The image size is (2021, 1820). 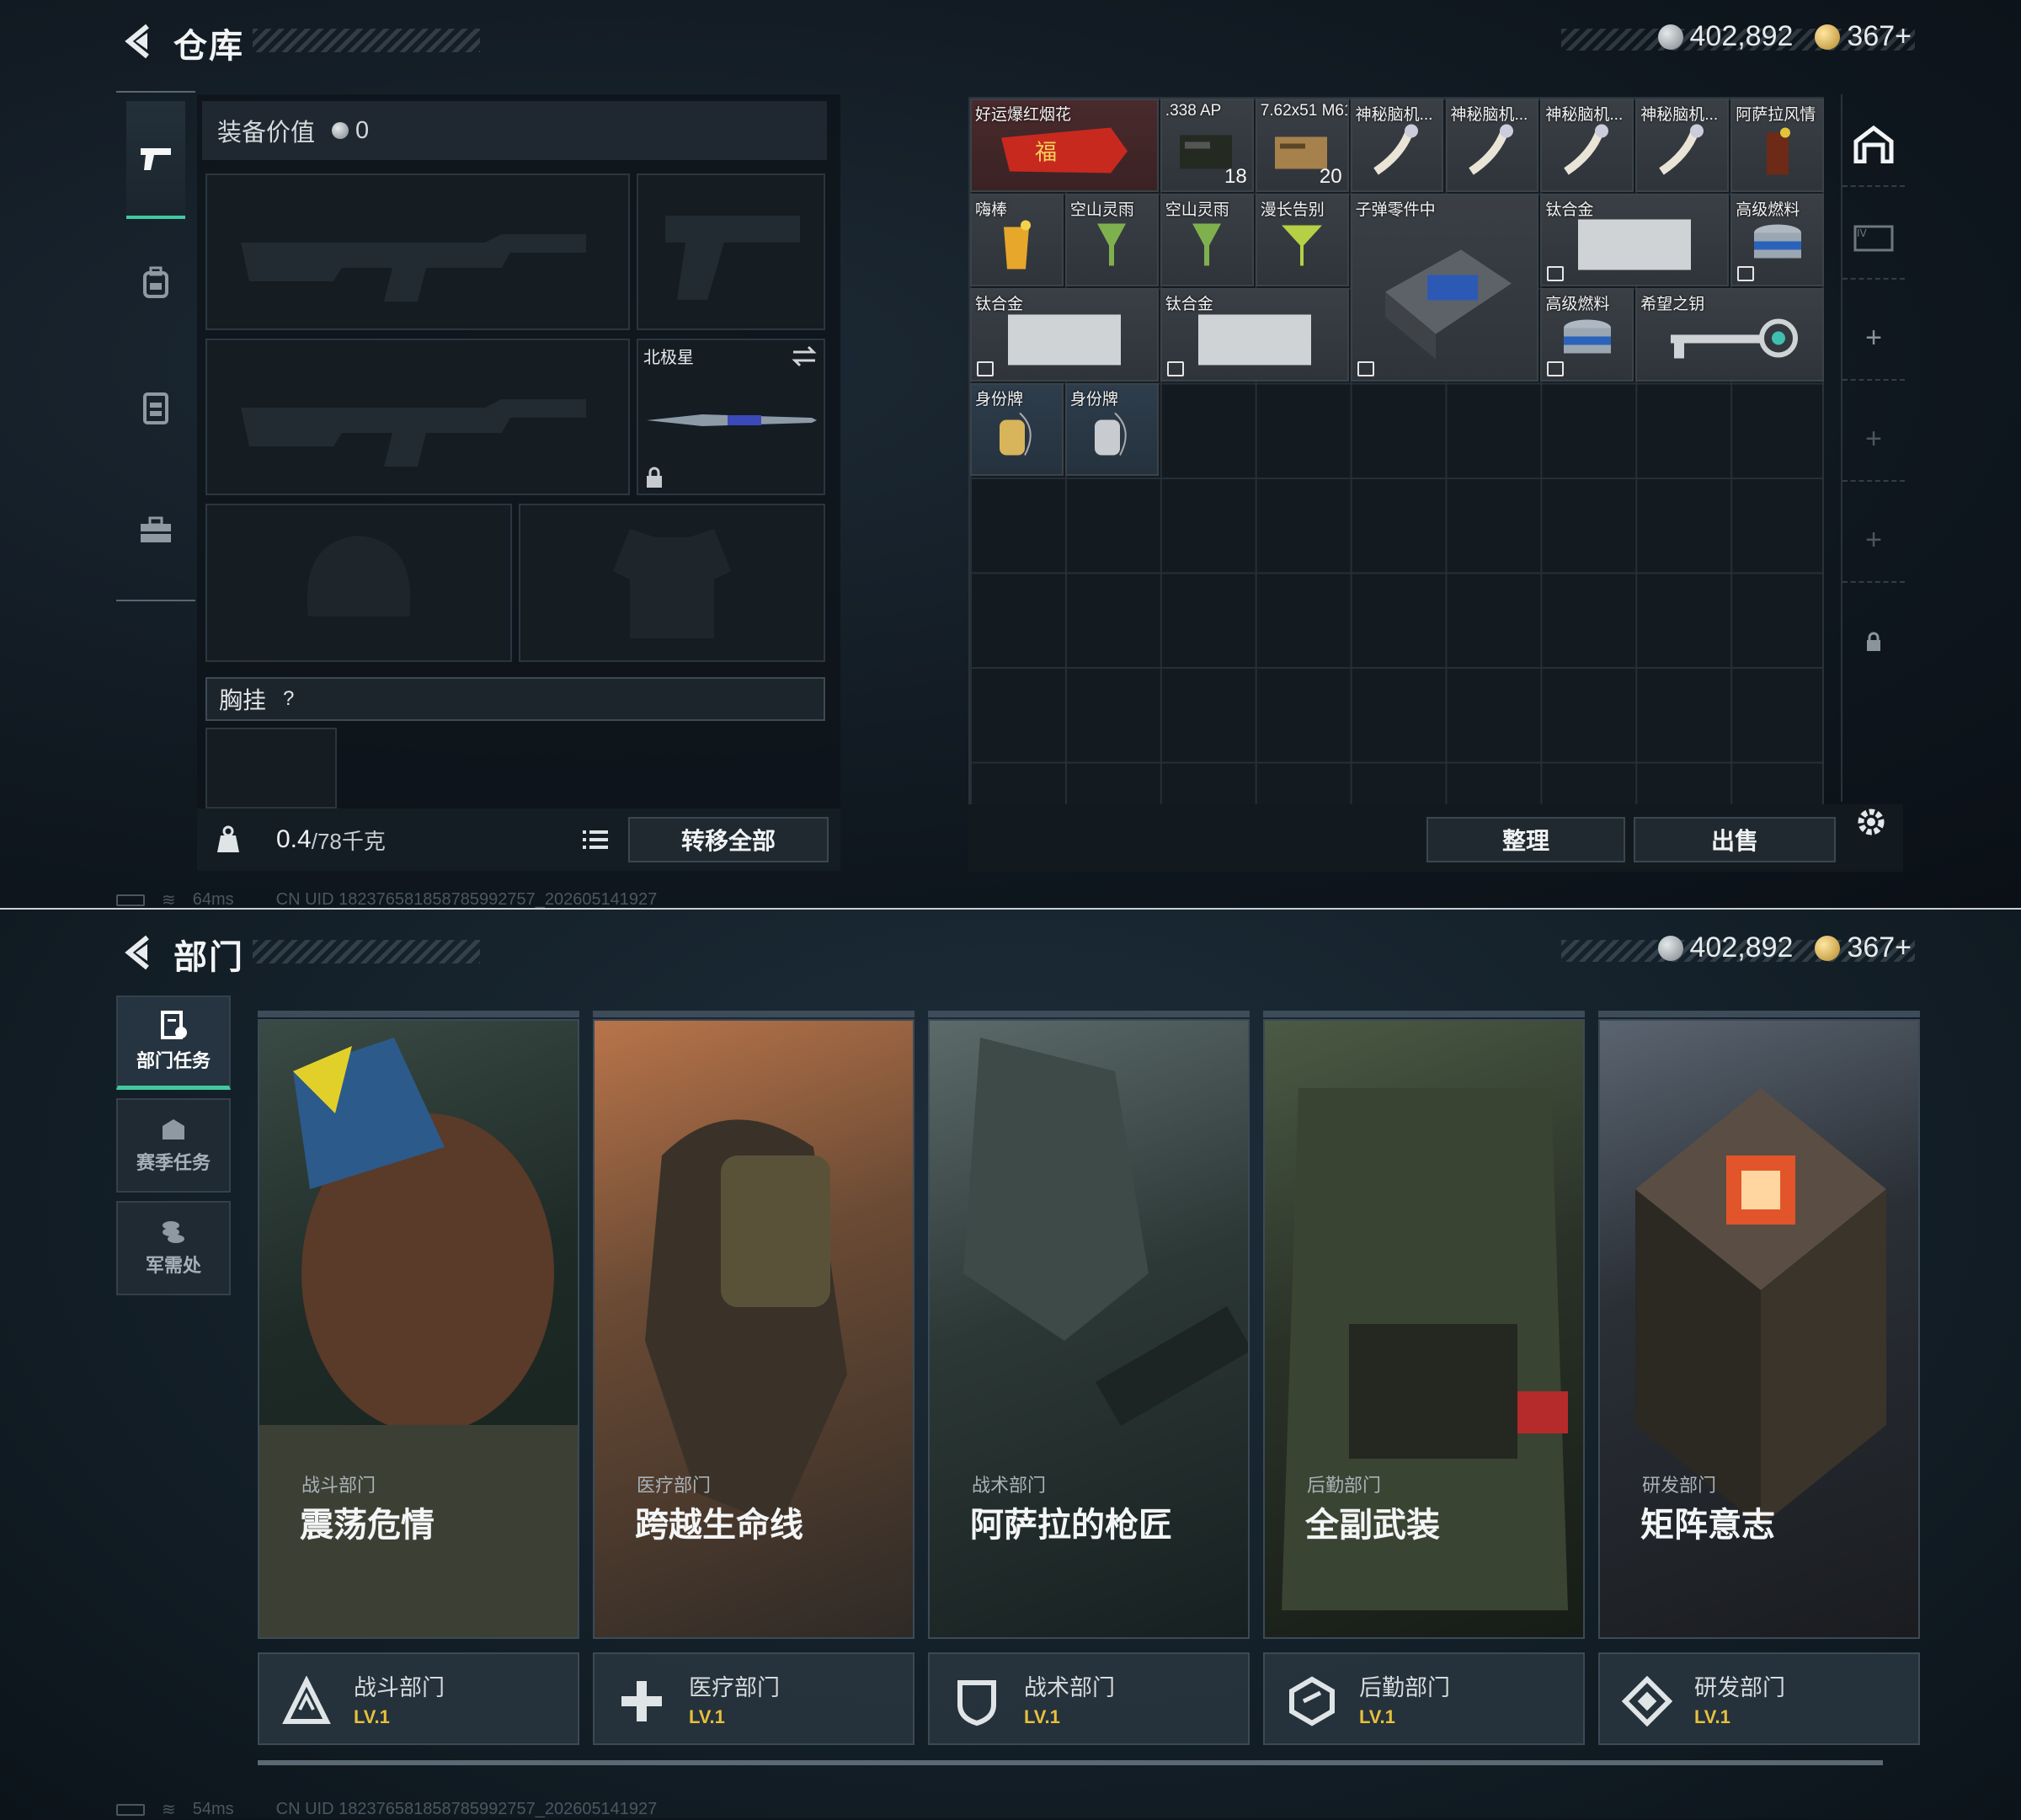 I want to click on cards-scrollbar-thumb, so click(x=1070, y=1762).